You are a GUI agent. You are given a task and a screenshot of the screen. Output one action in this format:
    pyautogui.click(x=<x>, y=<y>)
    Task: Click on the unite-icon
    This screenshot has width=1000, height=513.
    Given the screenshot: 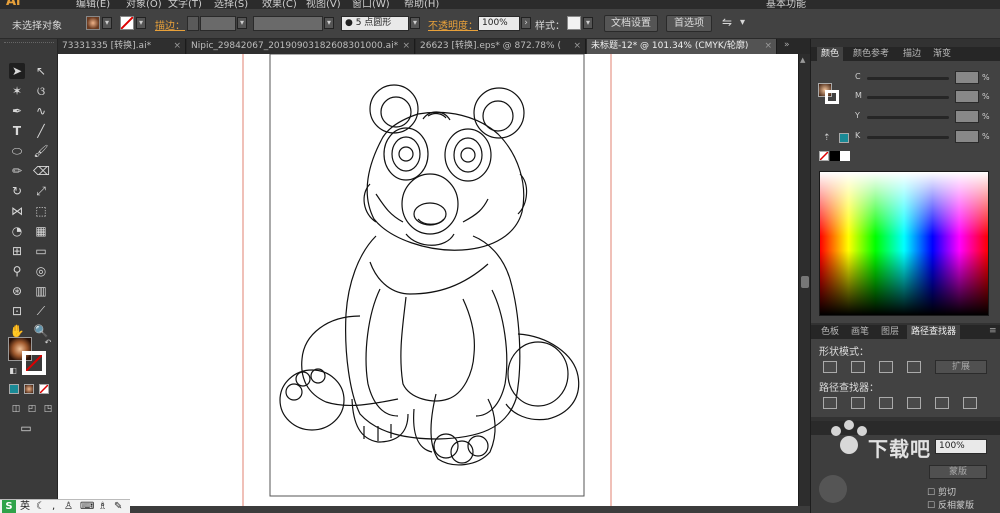 What is the action you would take?
    pyautogui.click(x=830, y=367)
    